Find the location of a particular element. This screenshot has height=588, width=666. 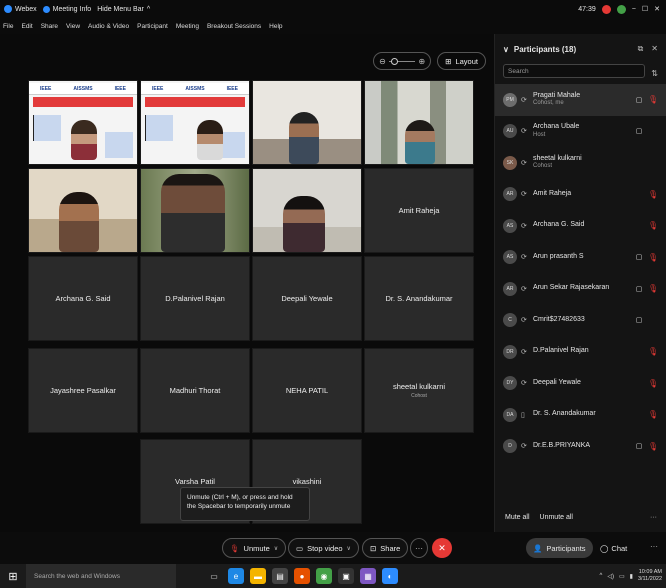

zoom-in-icon: ⊕ is located at coordinates (421, 61).